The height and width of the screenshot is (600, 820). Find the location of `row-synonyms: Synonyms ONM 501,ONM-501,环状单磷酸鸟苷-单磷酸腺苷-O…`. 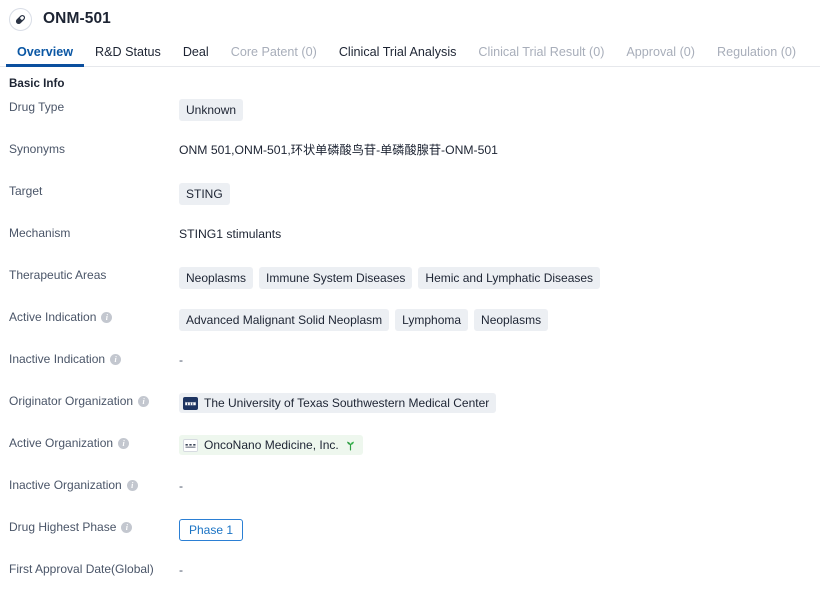

row-synonyms: Synonyms ONM 501,ONM-501,环状单磷酸鸟苷-单磷酸腺苷-O… is located at coordinates (410, 159).